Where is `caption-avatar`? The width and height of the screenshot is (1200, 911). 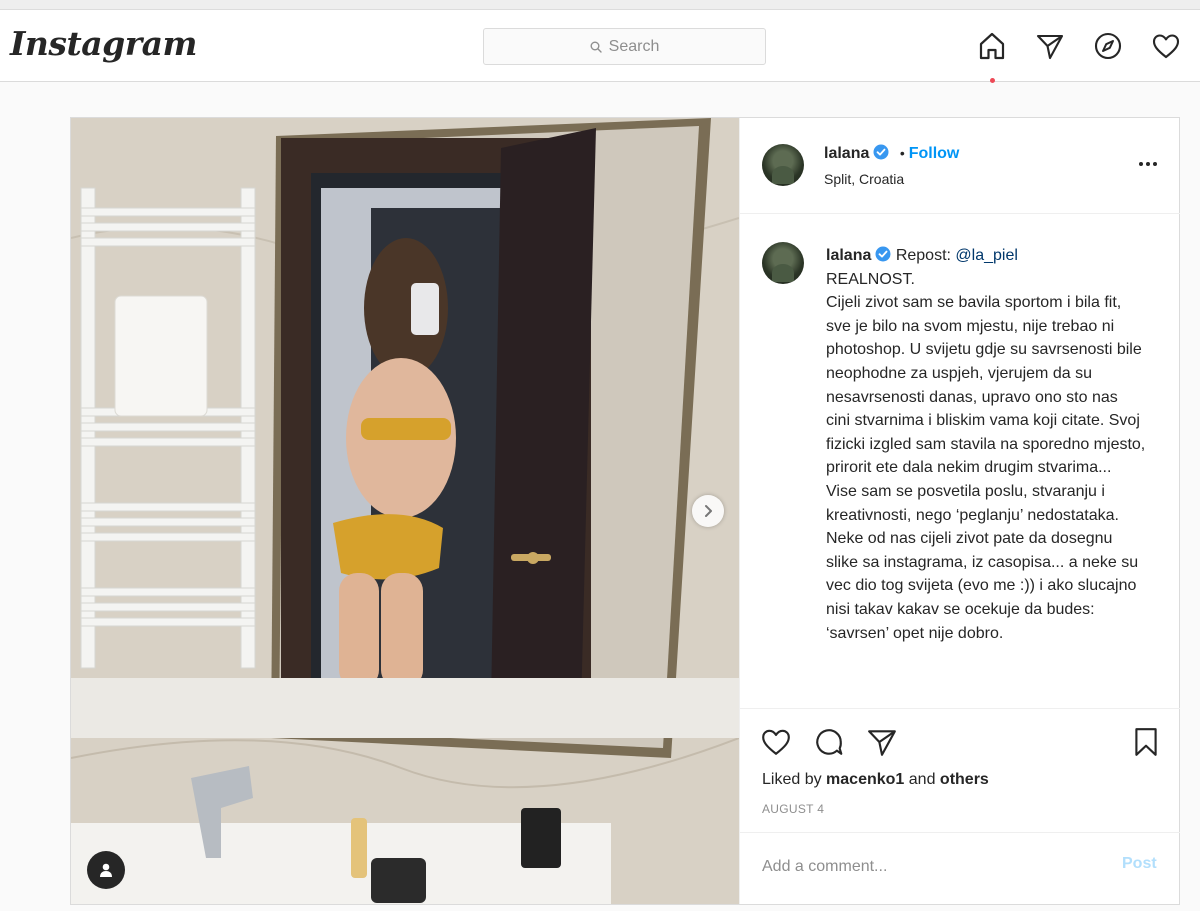
caption-avatar is located at coordinates (783, 263).